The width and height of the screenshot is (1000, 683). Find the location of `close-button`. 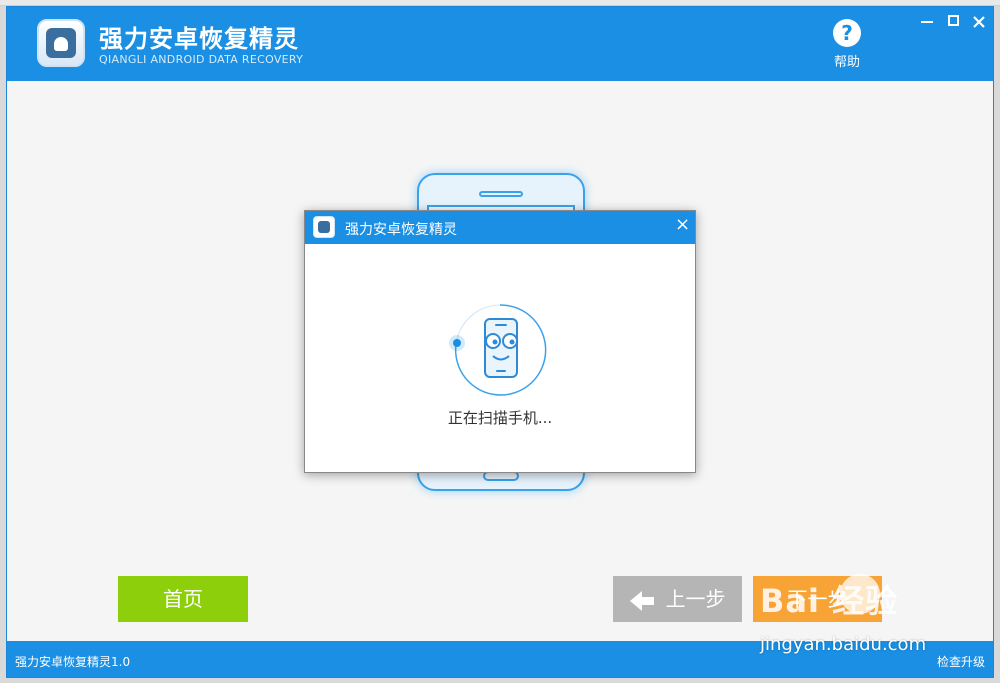

close-button is located at coordinates (979, 21).